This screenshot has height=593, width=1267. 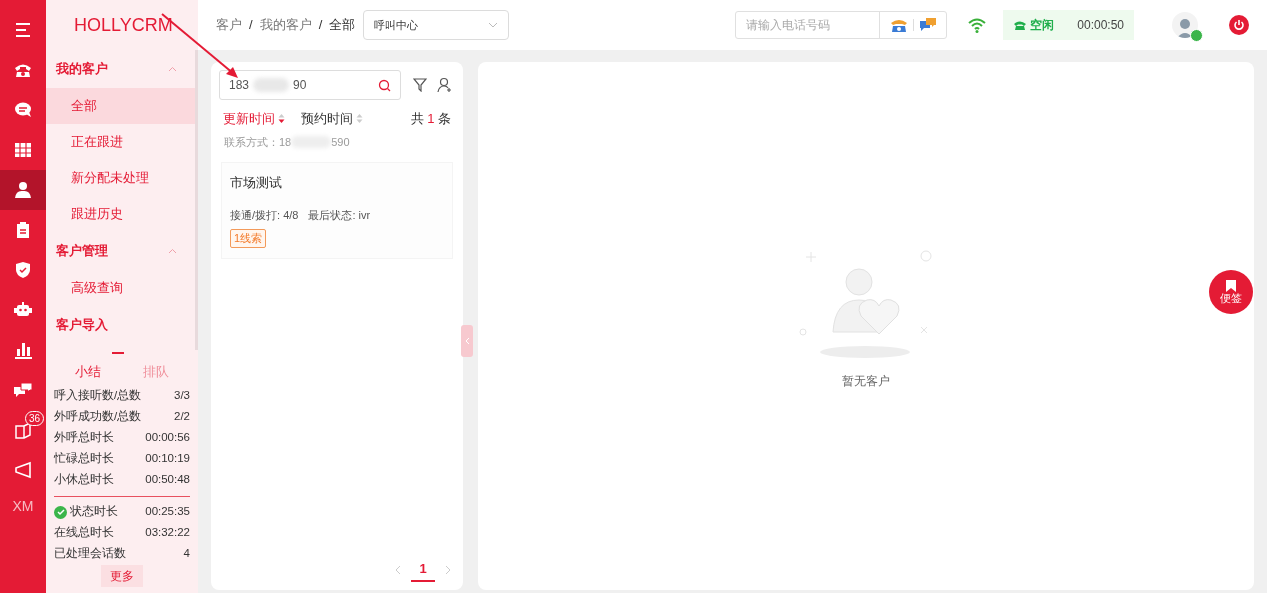 I want to click on result-count: 共 1 条, so click(x=430, y=119).